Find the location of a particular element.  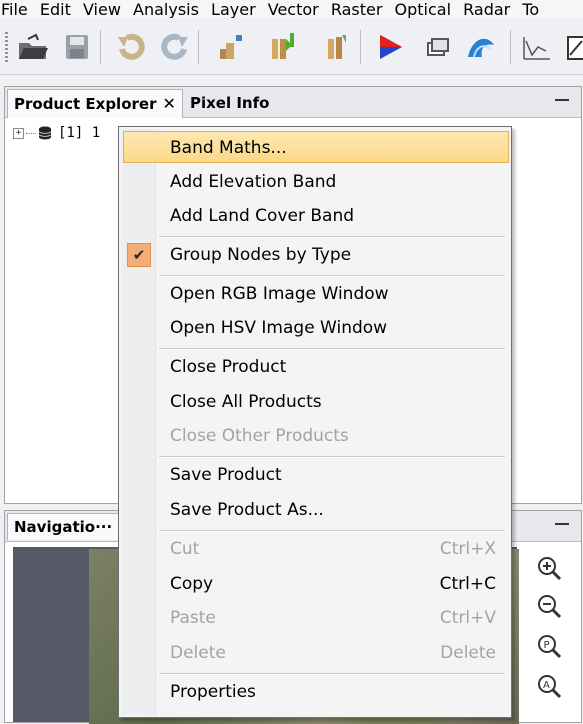

menu-view: View is located at coordinates (102, 9).